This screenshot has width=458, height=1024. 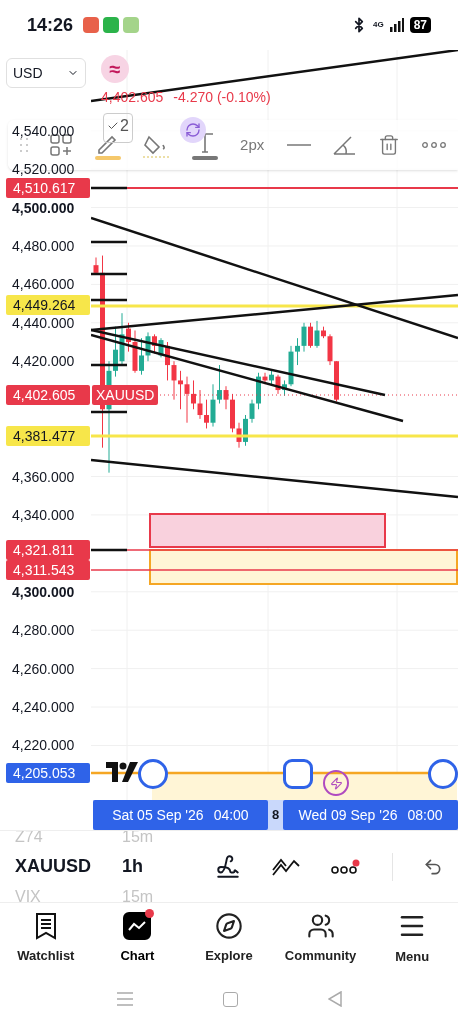 I want to click on battery-level: 87, so click(x=420, y=25).